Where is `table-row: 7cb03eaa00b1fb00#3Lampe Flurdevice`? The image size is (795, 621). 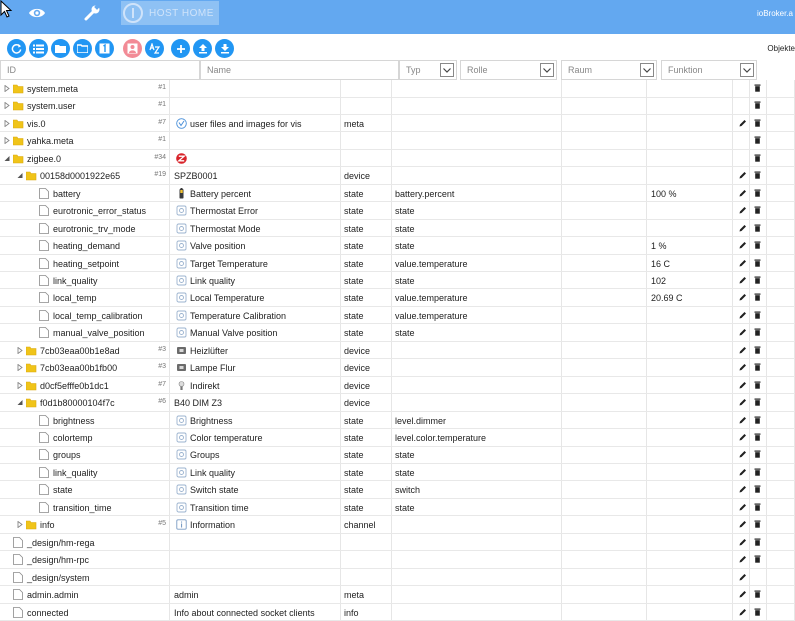 table-row: 7cb03eaa00b1fb00#3Lampe Flurdevice is located at coordinates (397, 368).